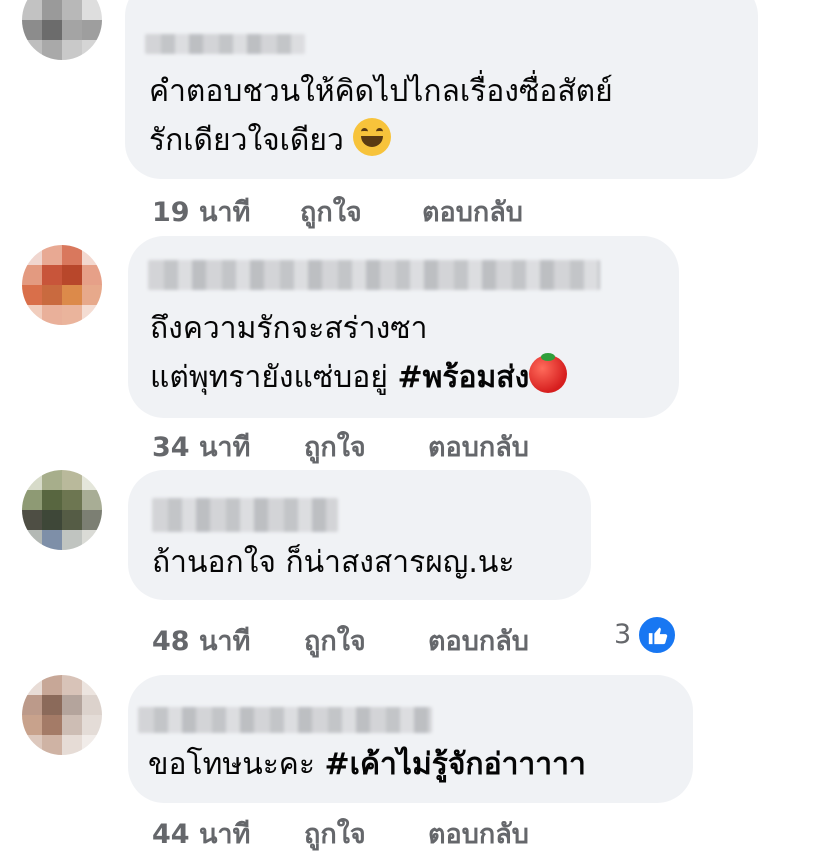 The width and height of the screenshot is (820, 860). What do you see at coordinates (246, 140) in the screenshot?
I see `comment-text-line-2-text: รักเดียวใจเดียว` at bounding box center [246, 140].